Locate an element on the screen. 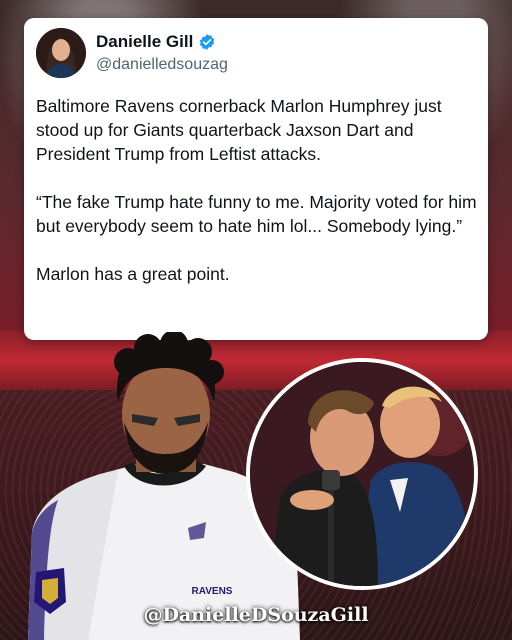  author-handle: @danielledsouzag is located at coordinates (162, 65).